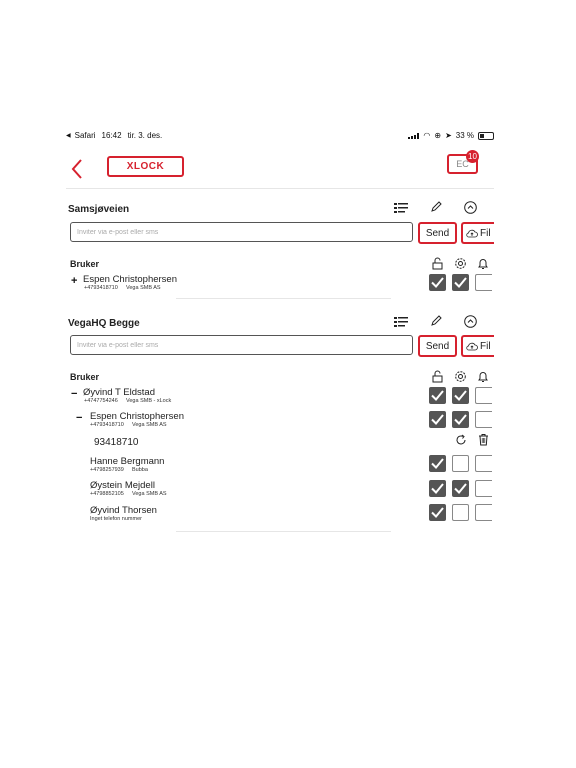 Image resolution: width=576 pixels, height=768 pixels. Describe the element at coordinates (460, 439) in the screenshot. I see `refresh-icon` at that location.